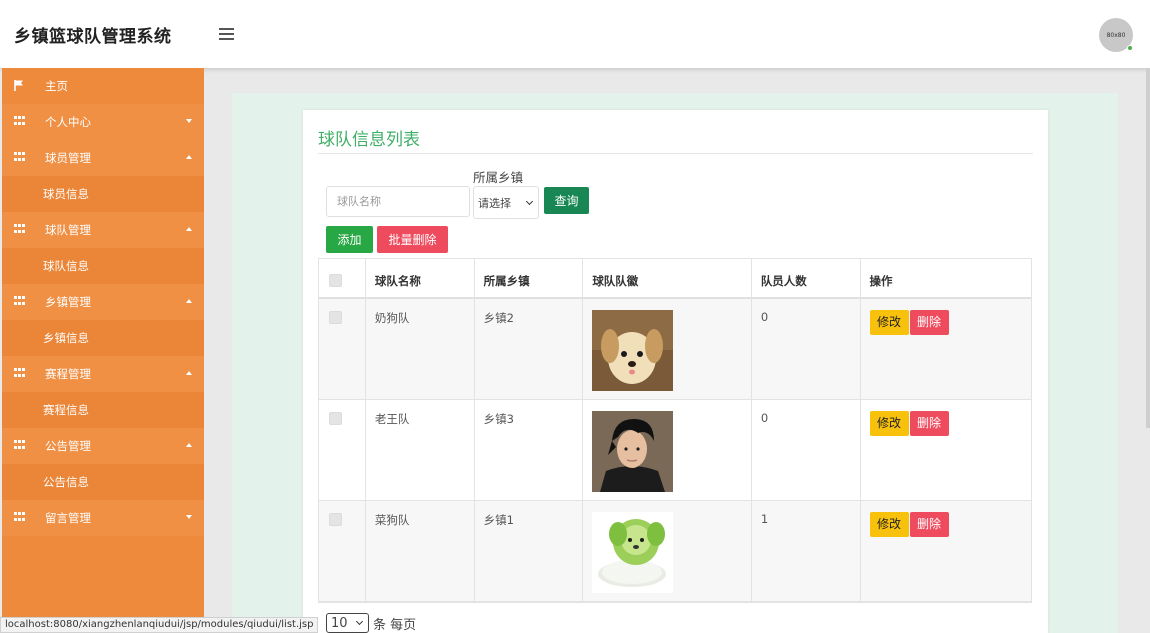 This screenshot has width=1150, height=633. Describe the element at coordinates (339, 623) in the screenshot. I see `page-size-value: 10` at that location.